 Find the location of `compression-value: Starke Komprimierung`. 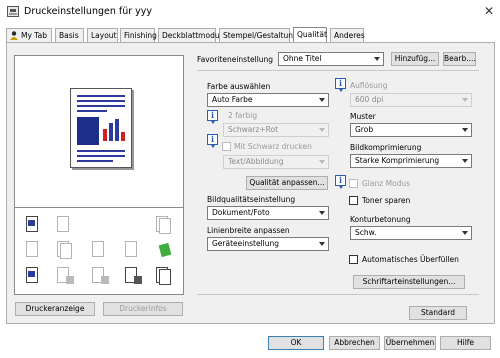

compression-value: Starke Komprimierung is located at coordinates (397, 160).